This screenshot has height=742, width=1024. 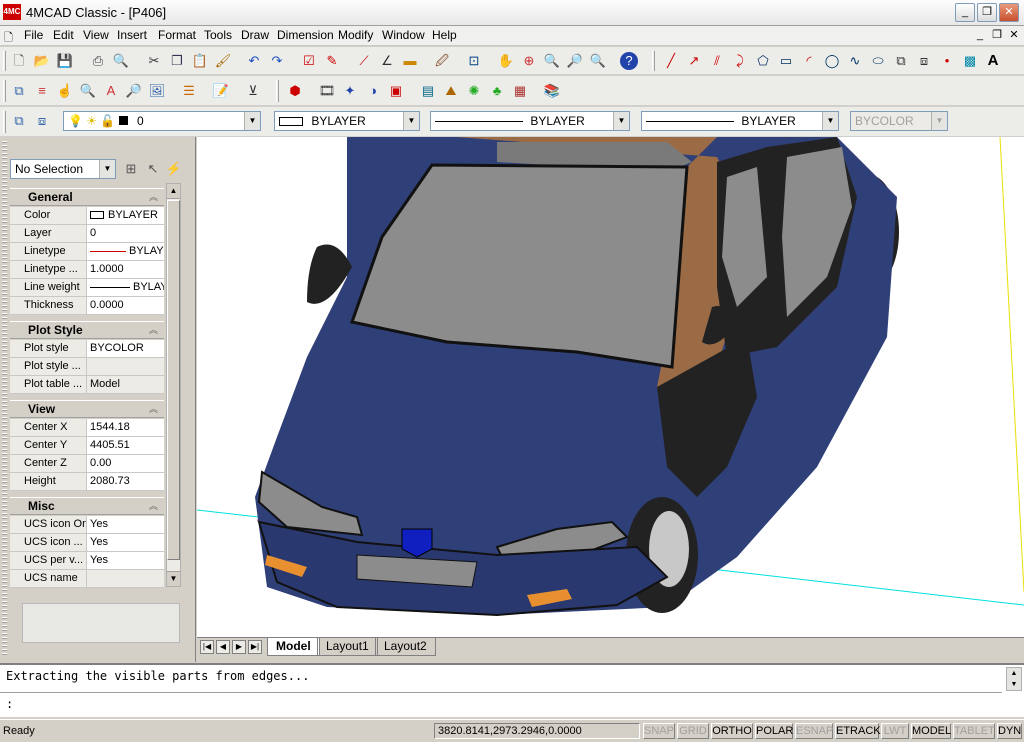 What do you see at coordinates (997, 35) in the screenshot?
I see `mdi-restore-button: ❐` at bounding box center [997, 35].